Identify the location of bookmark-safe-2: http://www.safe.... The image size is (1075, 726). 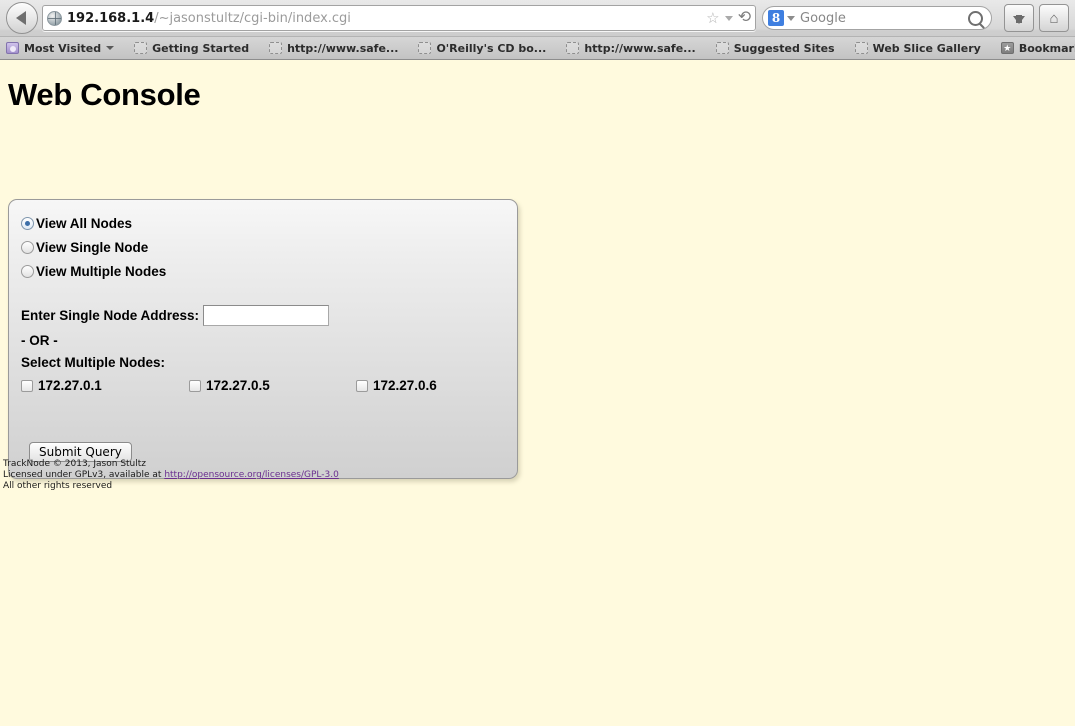
(631, 48).